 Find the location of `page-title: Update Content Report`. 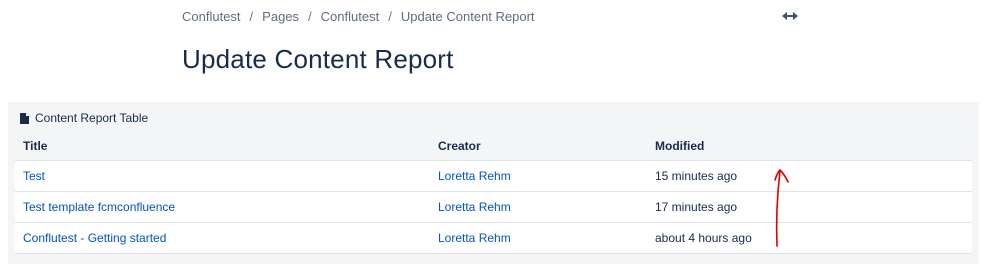

page-title: Update Content Report is located at coordinates (318, 59).